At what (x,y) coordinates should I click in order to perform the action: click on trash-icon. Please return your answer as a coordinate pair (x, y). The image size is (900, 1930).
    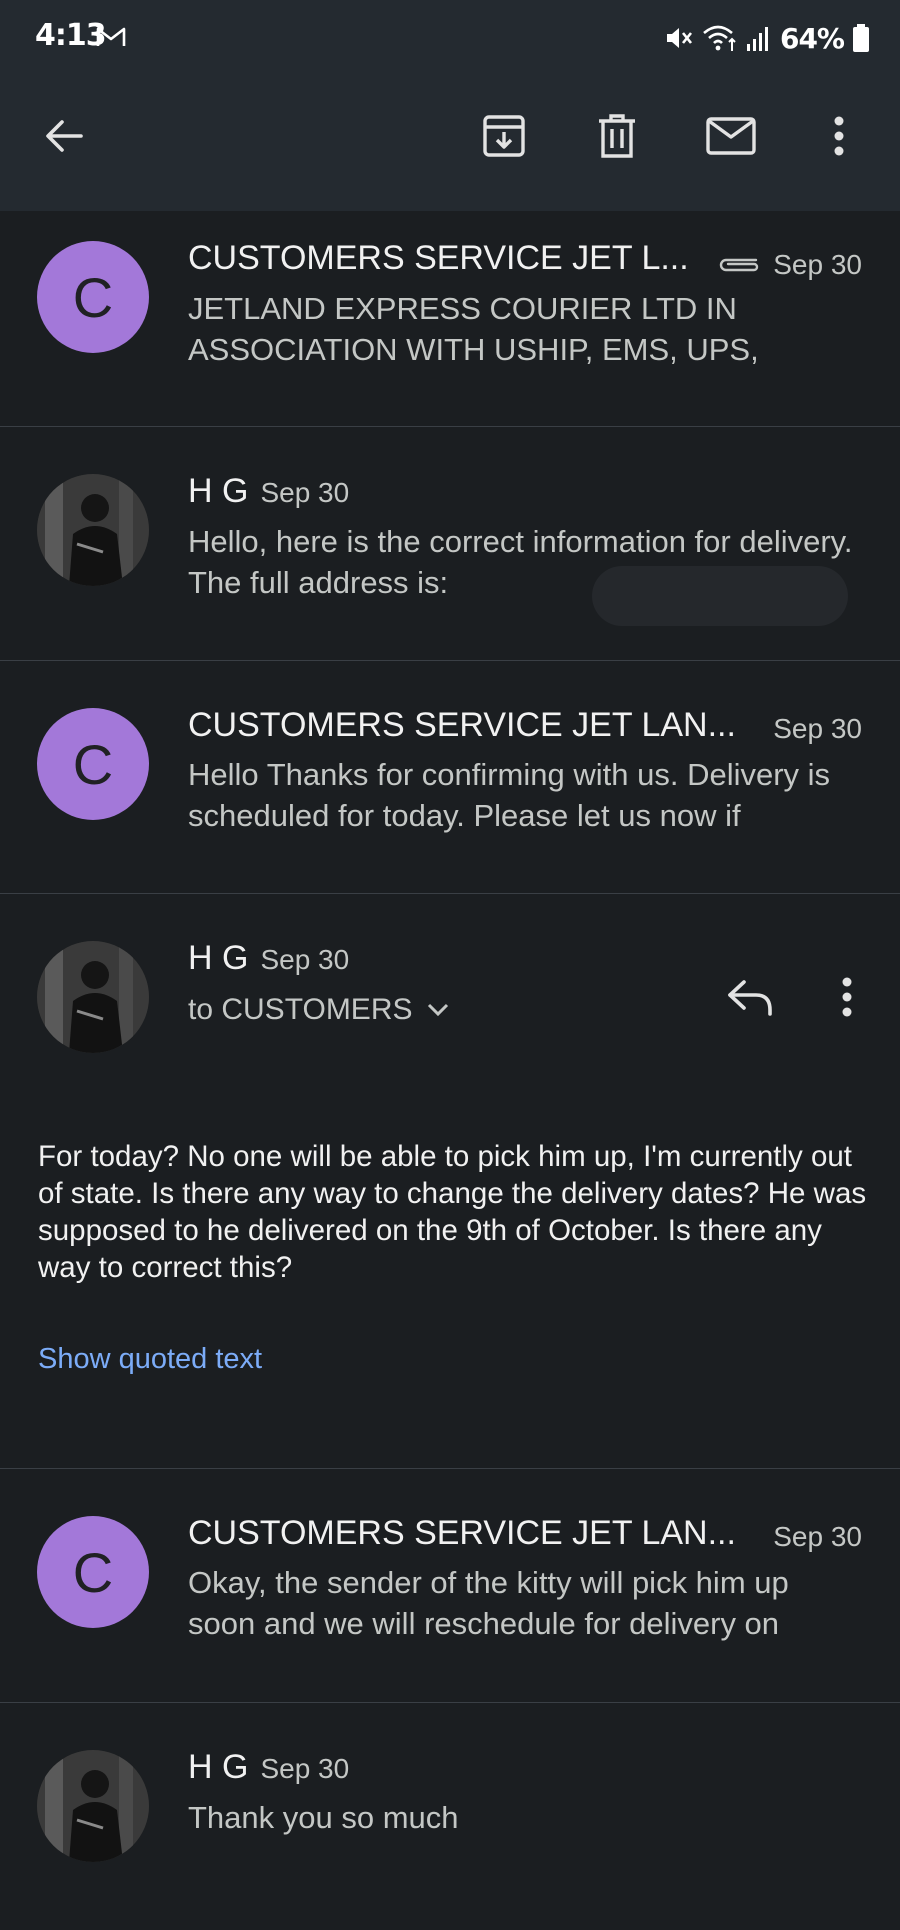
    Looking at the image, I should click on (617, 136).